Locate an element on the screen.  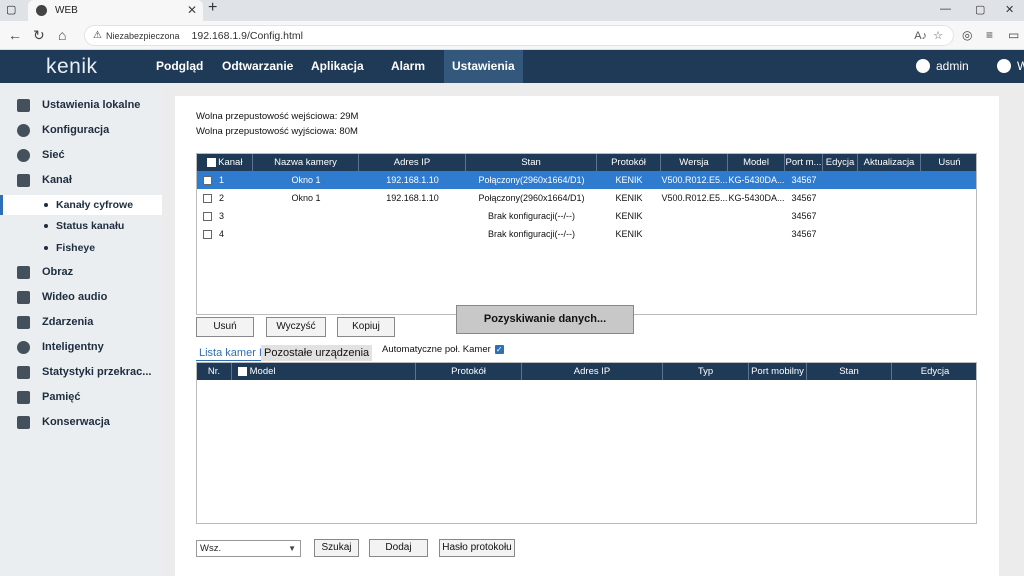
logout-button: W is located at coordinates (1010, 66).